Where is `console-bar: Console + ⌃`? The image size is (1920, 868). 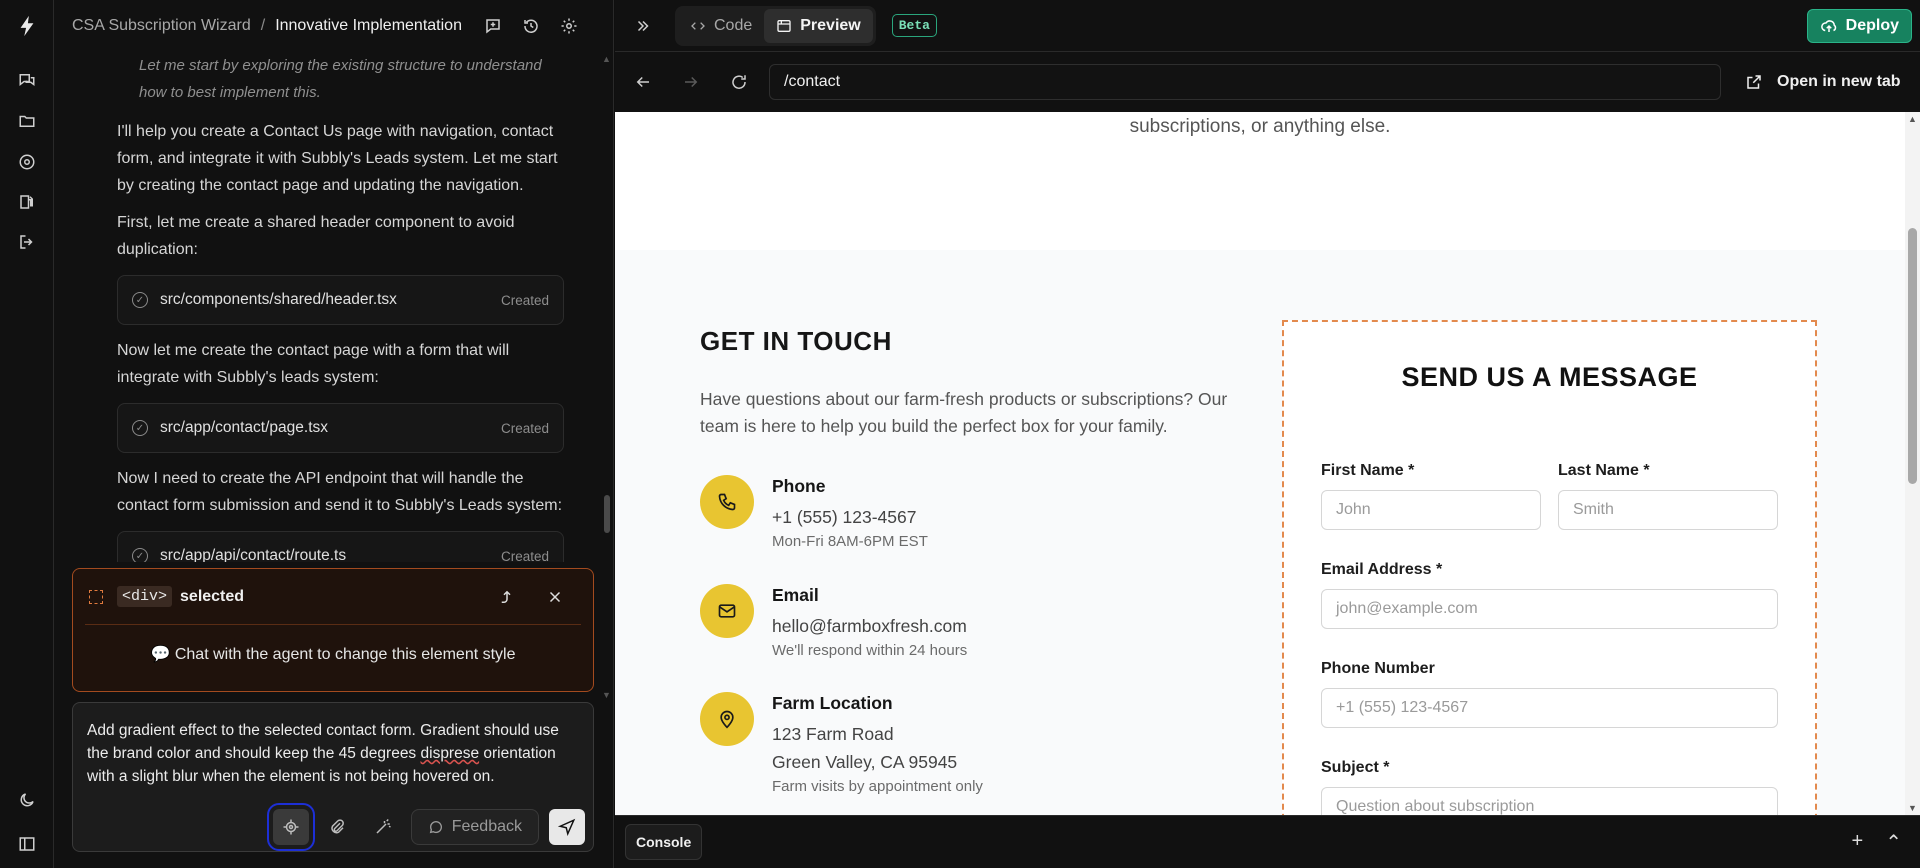
console-bar: Console + ⌃ is located at coordinates (1267, 841).